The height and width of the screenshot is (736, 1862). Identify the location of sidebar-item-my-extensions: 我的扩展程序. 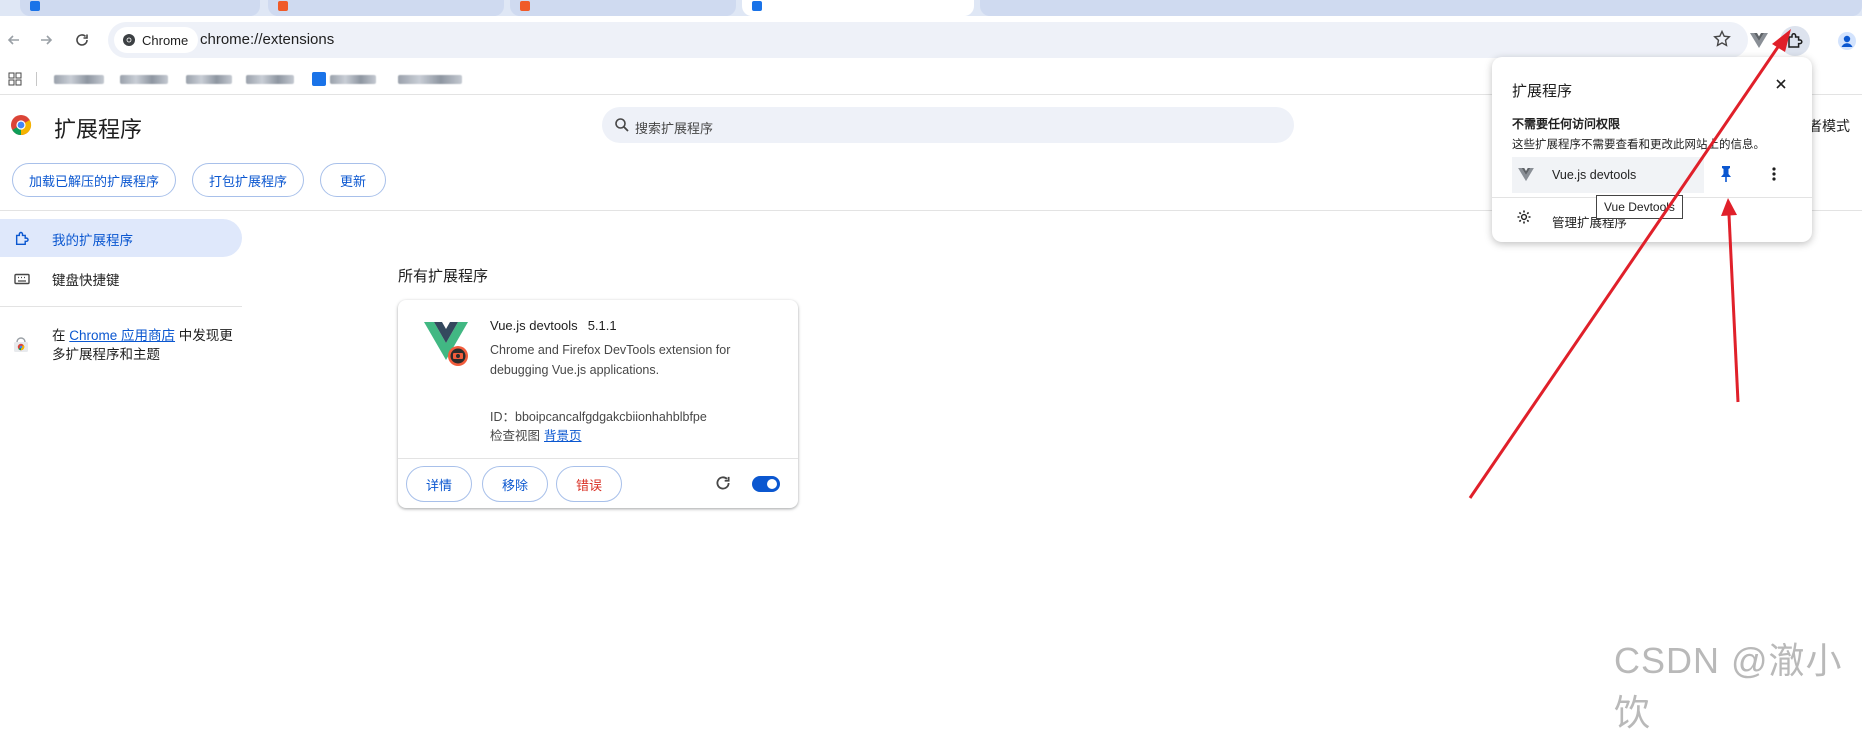
(73, 239).